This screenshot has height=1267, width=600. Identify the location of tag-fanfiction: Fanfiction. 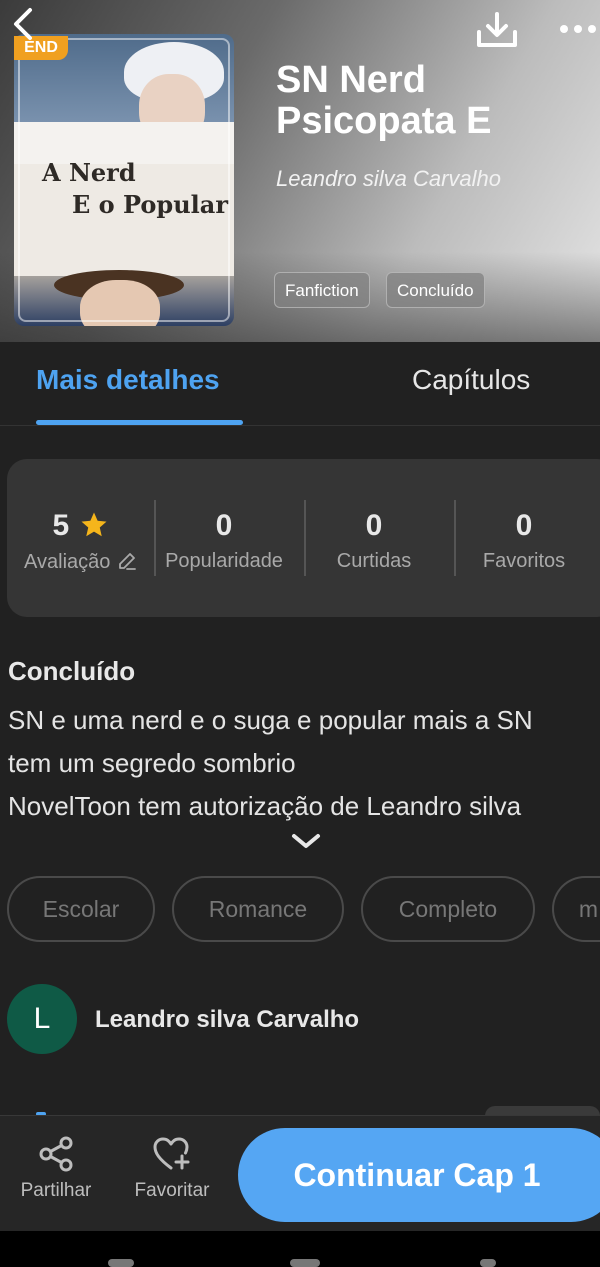
(322, 290).